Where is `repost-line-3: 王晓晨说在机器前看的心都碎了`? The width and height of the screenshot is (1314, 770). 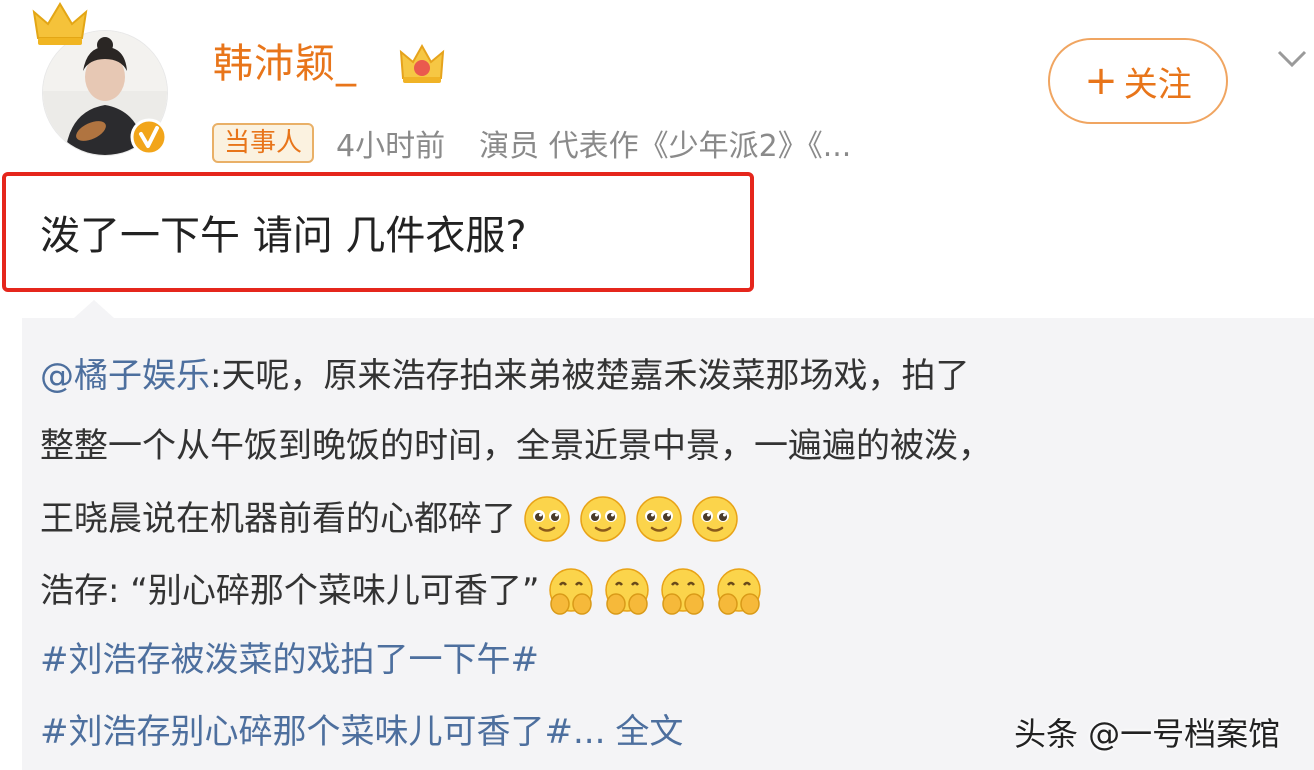
repost-line-3: 王晓晨说在机器前看的心都碎了 is located at coordinates (390, 519).